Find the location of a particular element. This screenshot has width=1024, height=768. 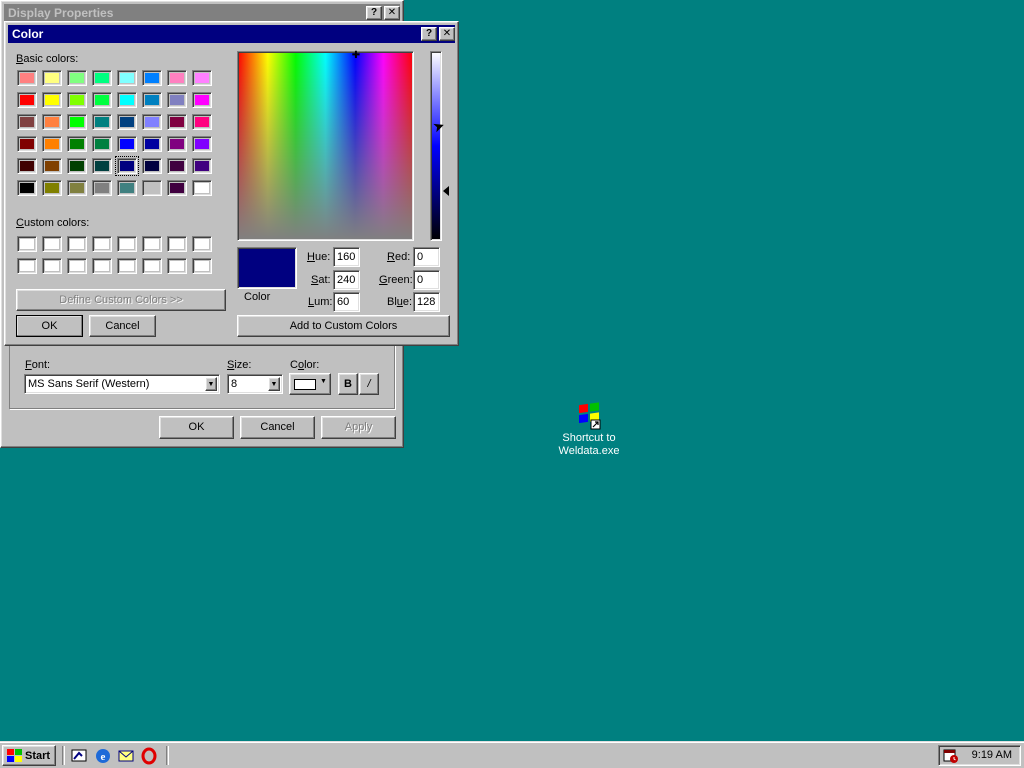

display-properties-close-button: ✕ is located at coordinates (392, 13).